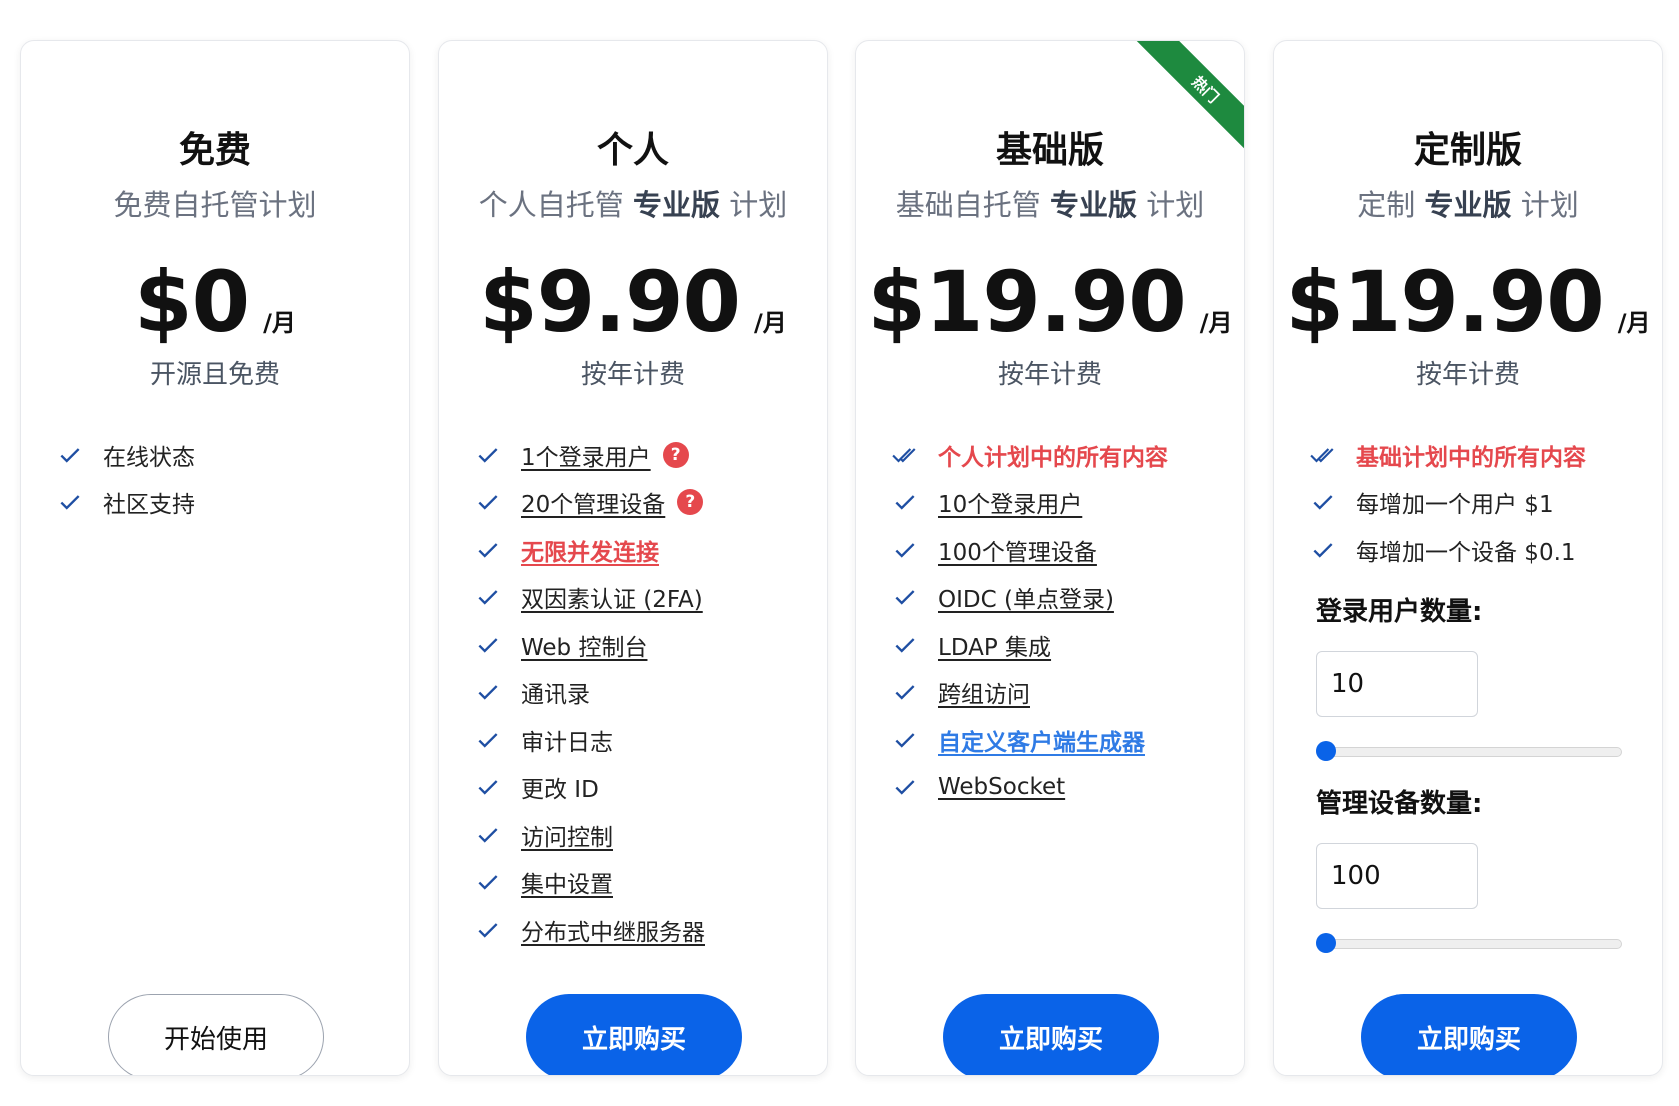 This screenshot has height=1106, width=1679. What do you see at coordinates (1058, 693) in the screenshot?
I see `feature-item: 跨组访问` at bounding box center [1058, 693].